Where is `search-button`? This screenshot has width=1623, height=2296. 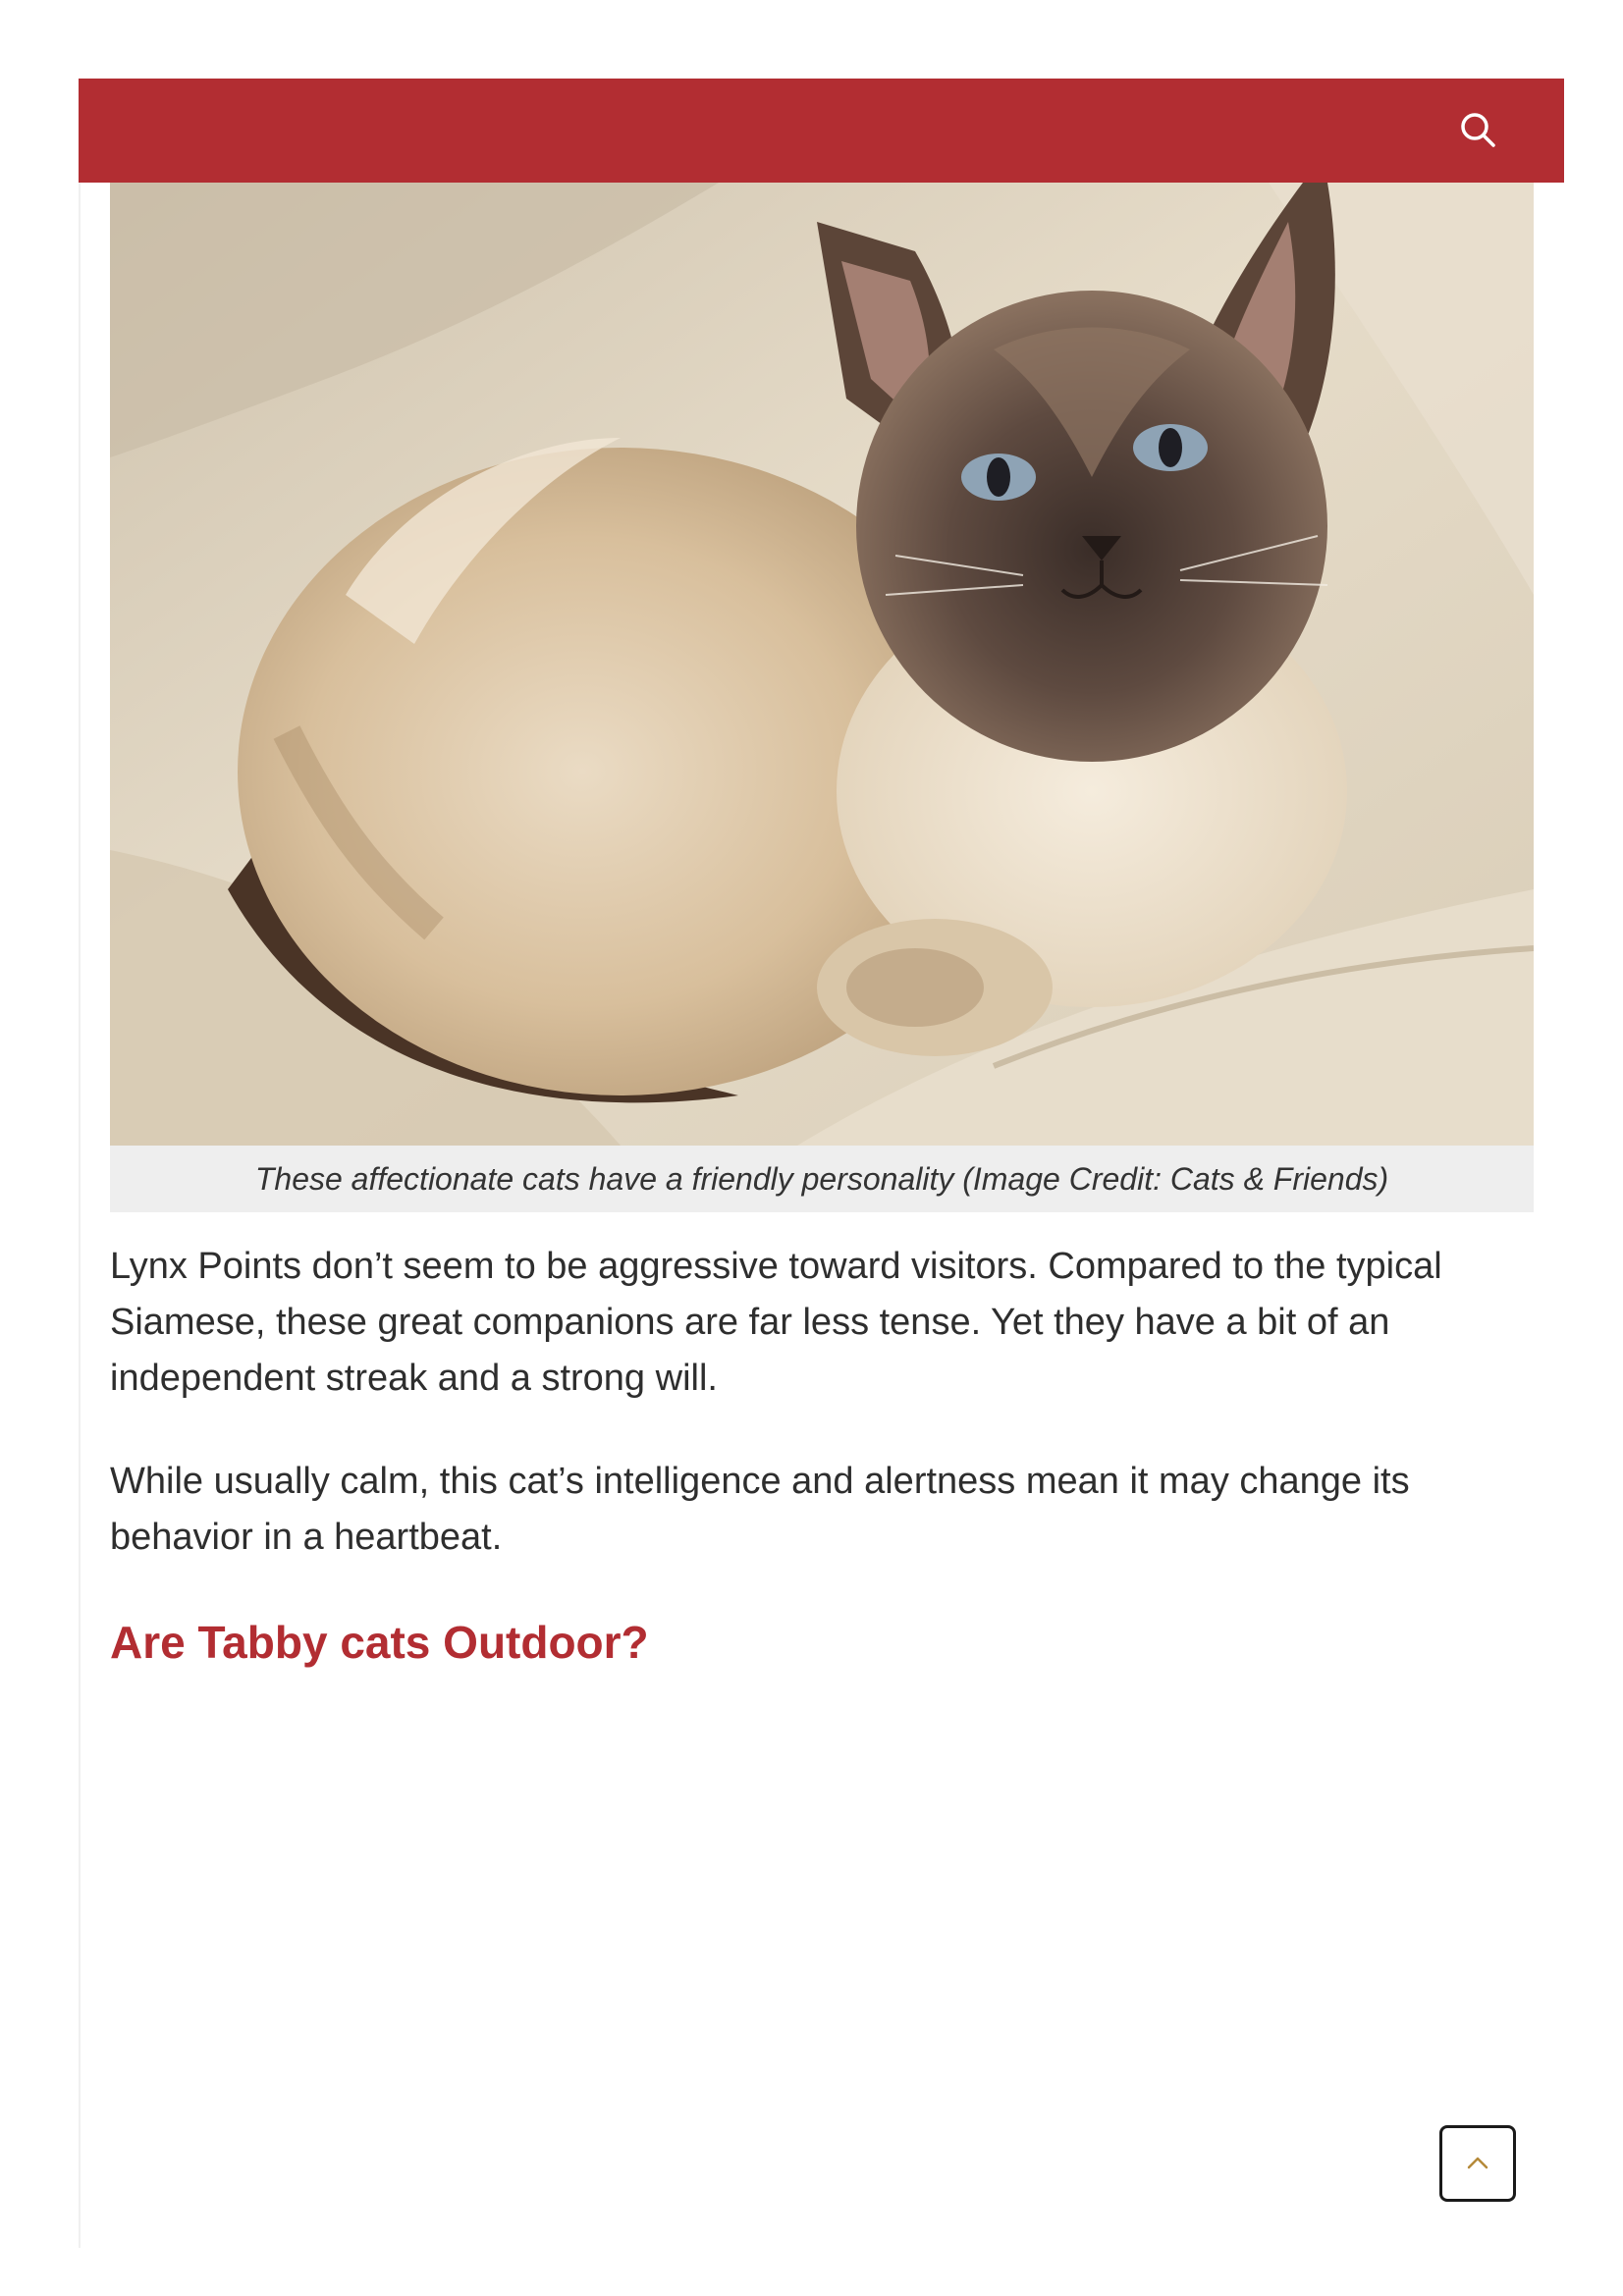 search-button is located at coordinates (1478, 130).